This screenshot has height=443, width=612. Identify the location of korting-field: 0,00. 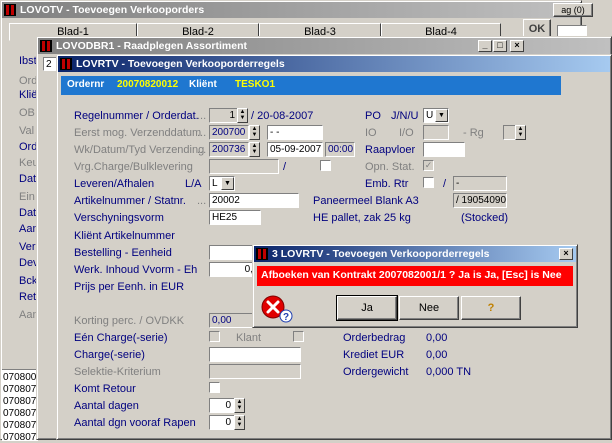
(233, 320).